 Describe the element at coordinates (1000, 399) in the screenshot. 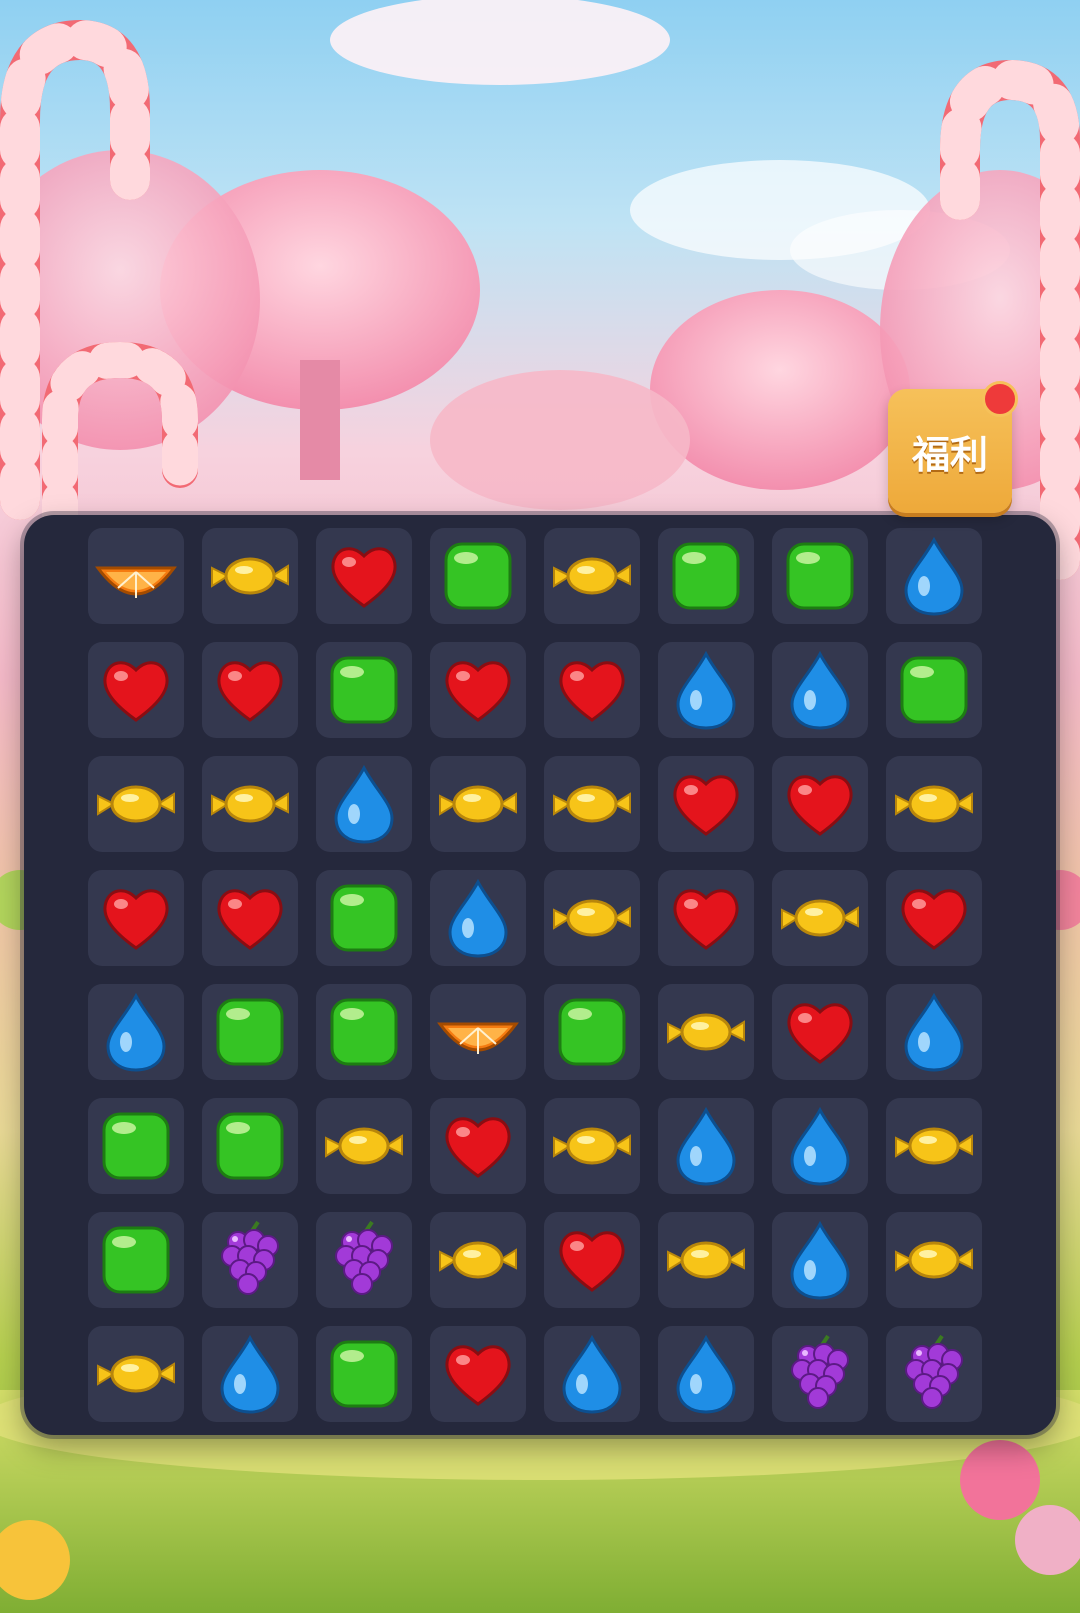

I see `notification-dot` at that location.